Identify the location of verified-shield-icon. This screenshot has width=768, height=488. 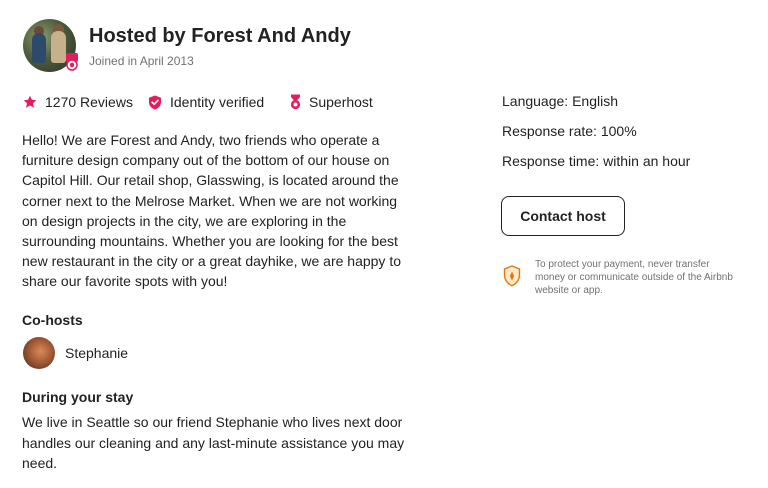
(155, 102).